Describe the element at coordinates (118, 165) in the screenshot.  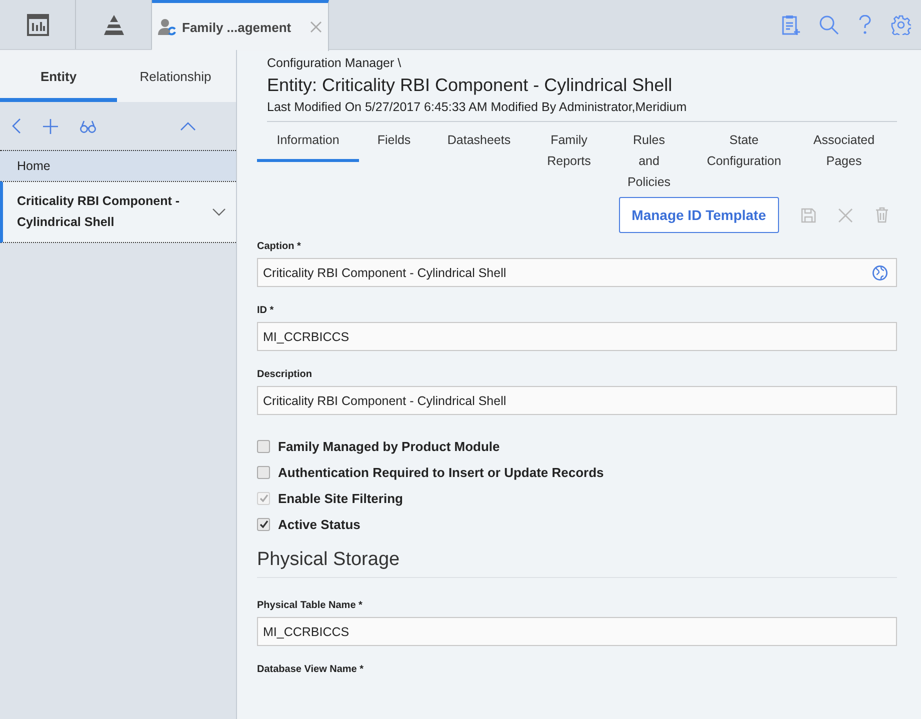
I see `nav-item: Home` at that location.